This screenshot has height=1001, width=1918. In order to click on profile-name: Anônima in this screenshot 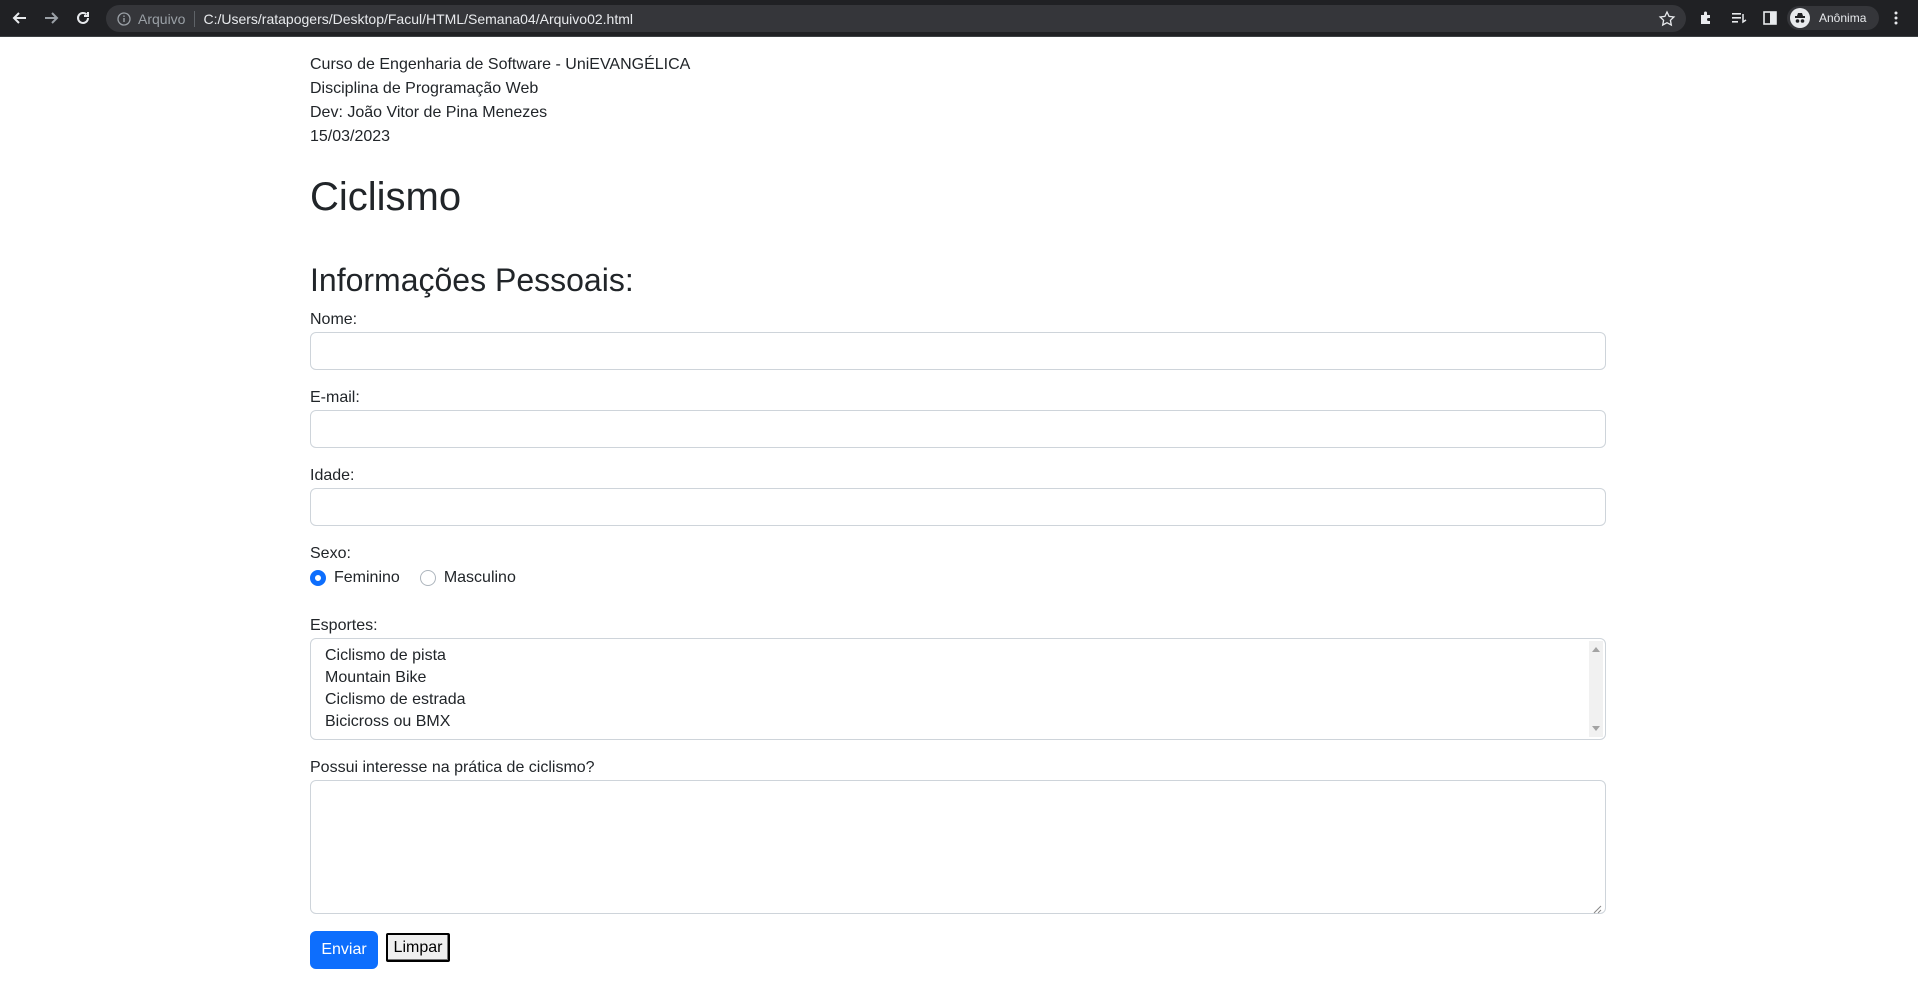, I will do `click(1843, 18)`.